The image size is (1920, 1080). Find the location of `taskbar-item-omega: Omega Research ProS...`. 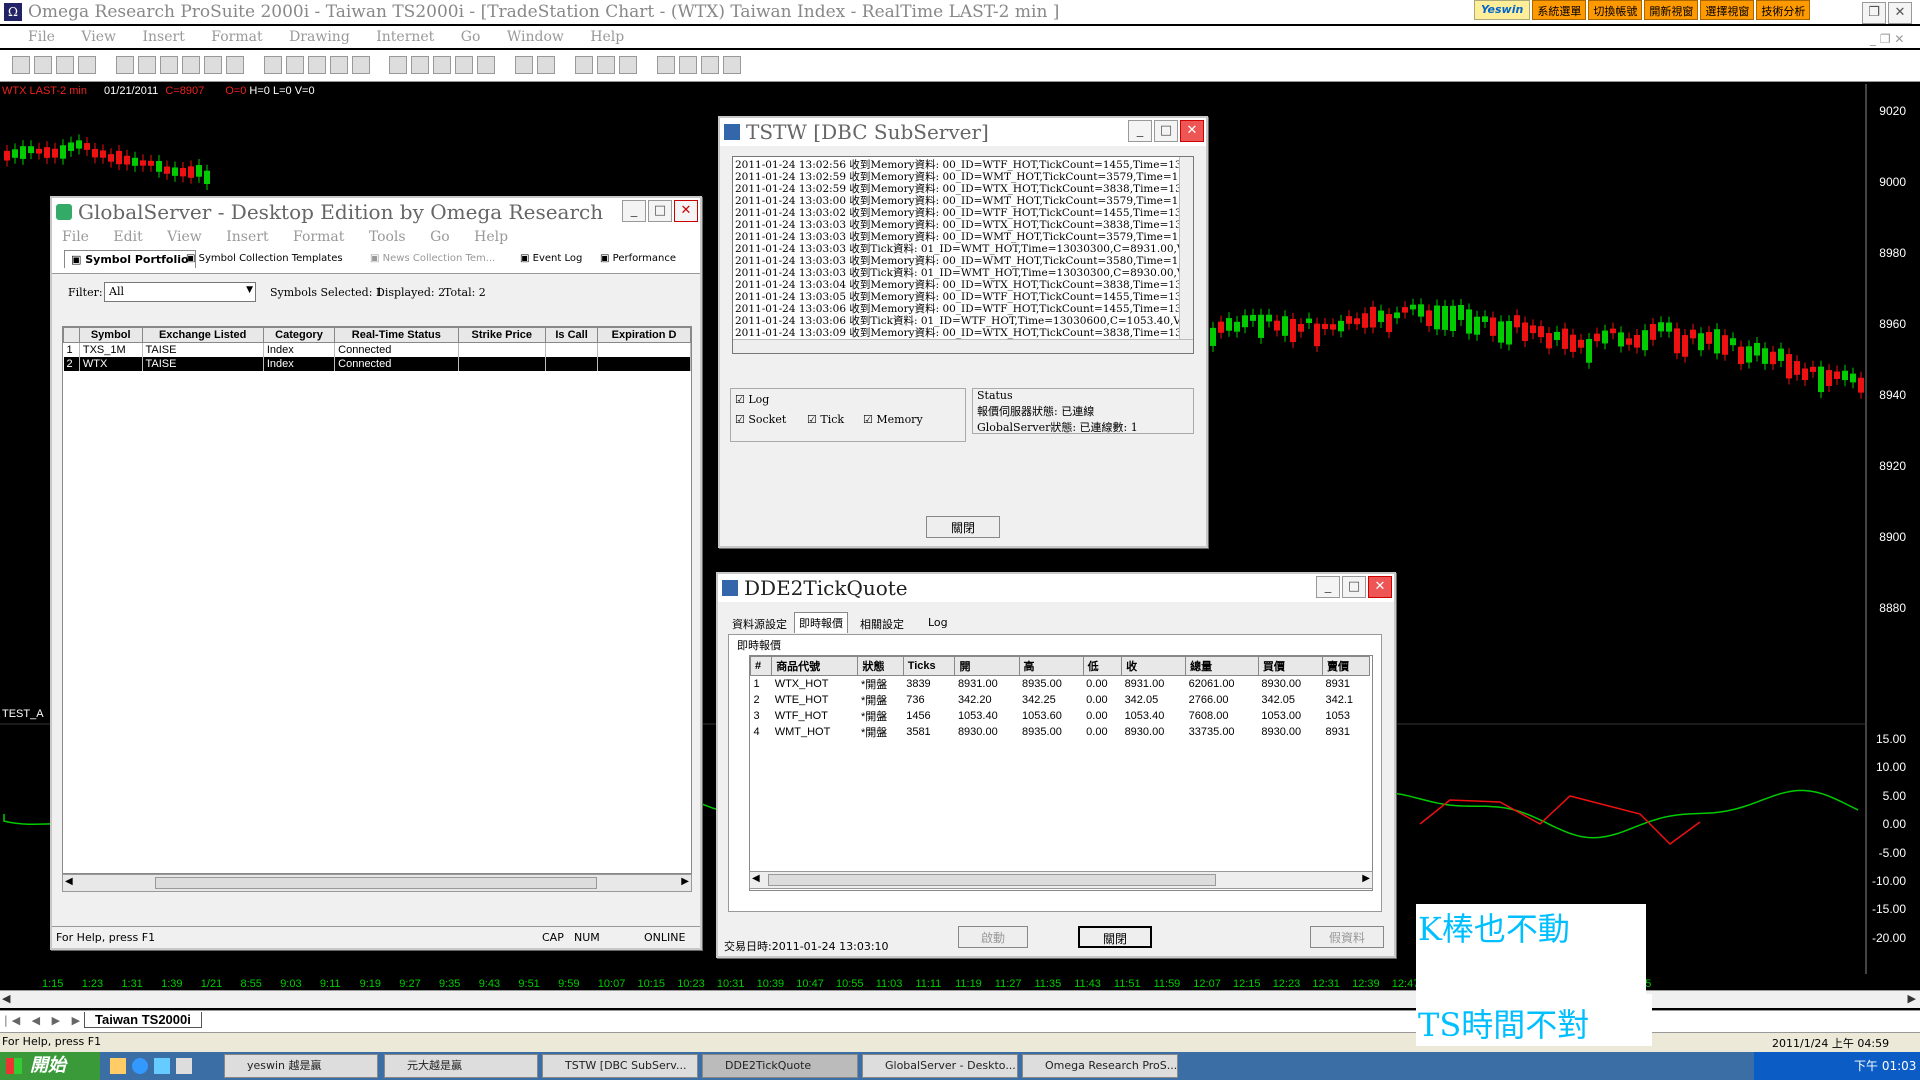

taskbar-item-omega: Omega Research ProS... is located at coordinates (1100, 1066).